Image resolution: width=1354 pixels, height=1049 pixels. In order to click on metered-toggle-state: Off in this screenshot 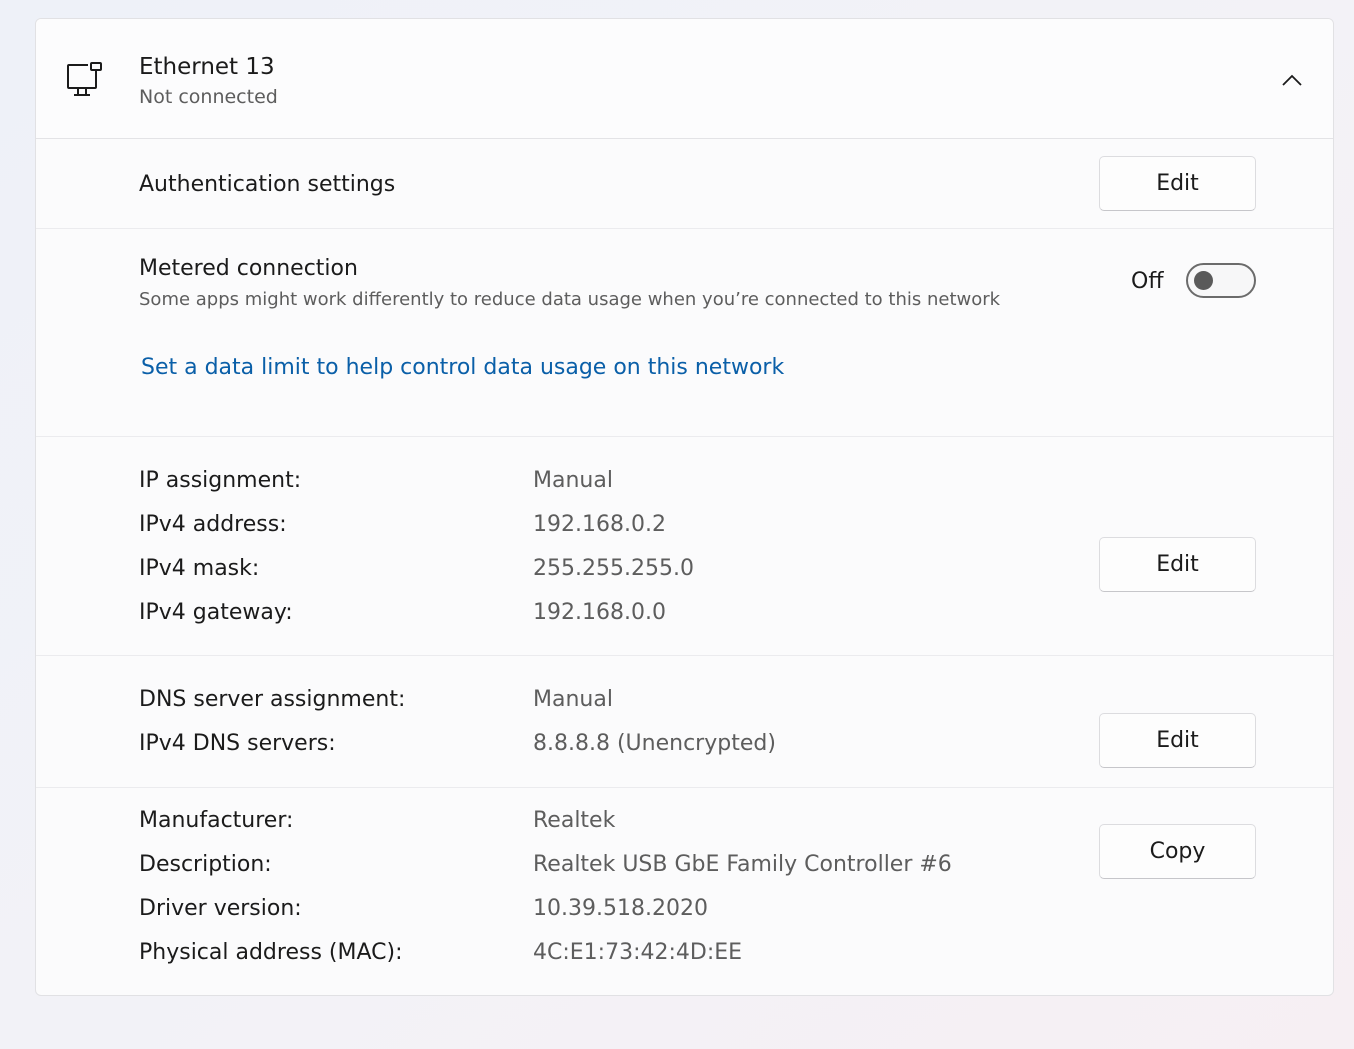, I will do `click(1147, 281)`.